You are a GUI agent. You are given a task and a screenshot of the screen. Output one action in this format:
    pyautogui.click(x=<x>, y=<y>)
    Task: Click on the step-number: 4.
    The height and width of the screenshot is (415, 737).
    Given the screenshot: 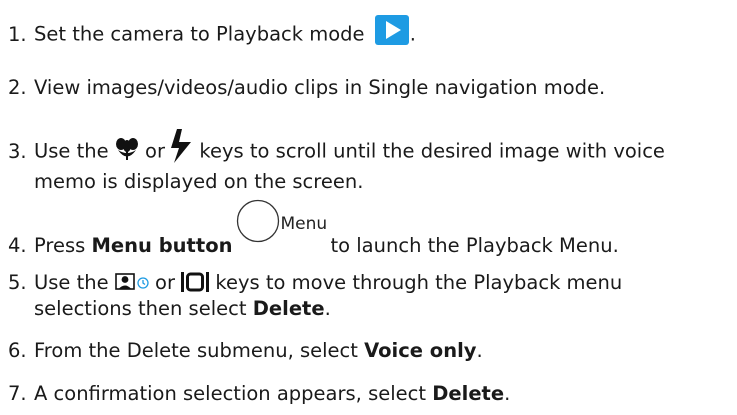 What is the action you would take?
    pyautogui.click(x=17, y=245)
    